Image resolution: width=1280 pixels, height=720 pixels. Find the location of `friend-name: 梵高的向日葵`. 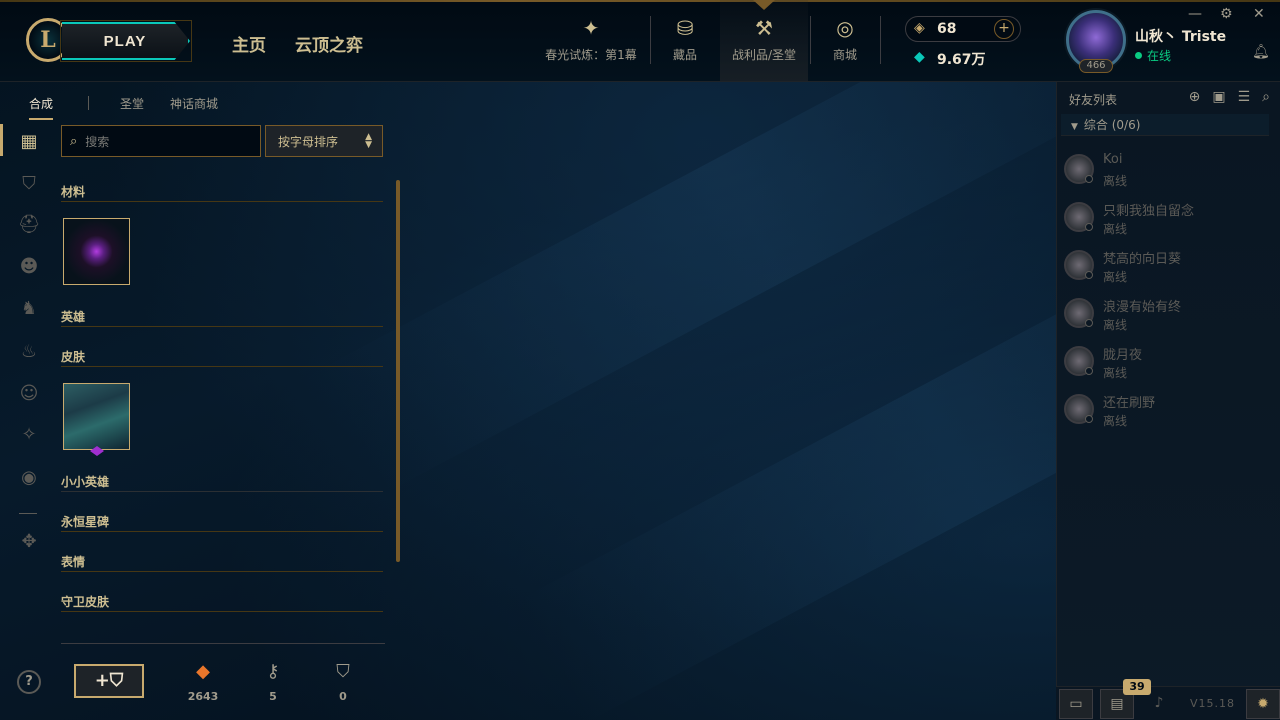

friend-name: 梵高的向日葵 is located at coordinates (1142, 259).